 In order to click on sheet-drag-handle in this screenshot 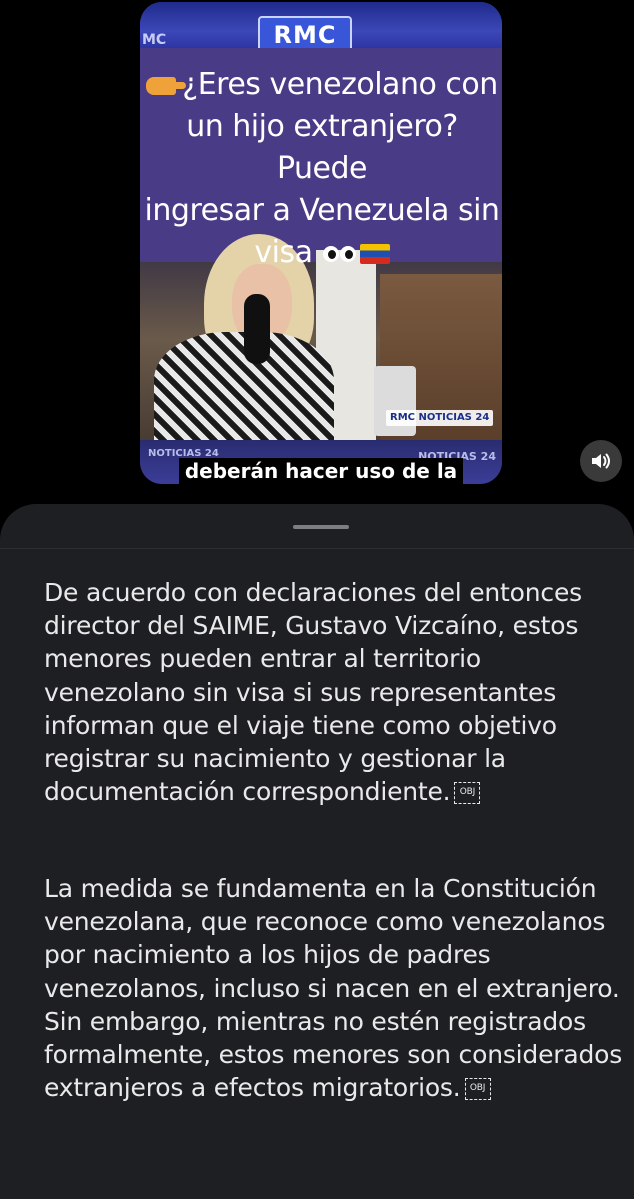, I will do `click(321, 527)`.